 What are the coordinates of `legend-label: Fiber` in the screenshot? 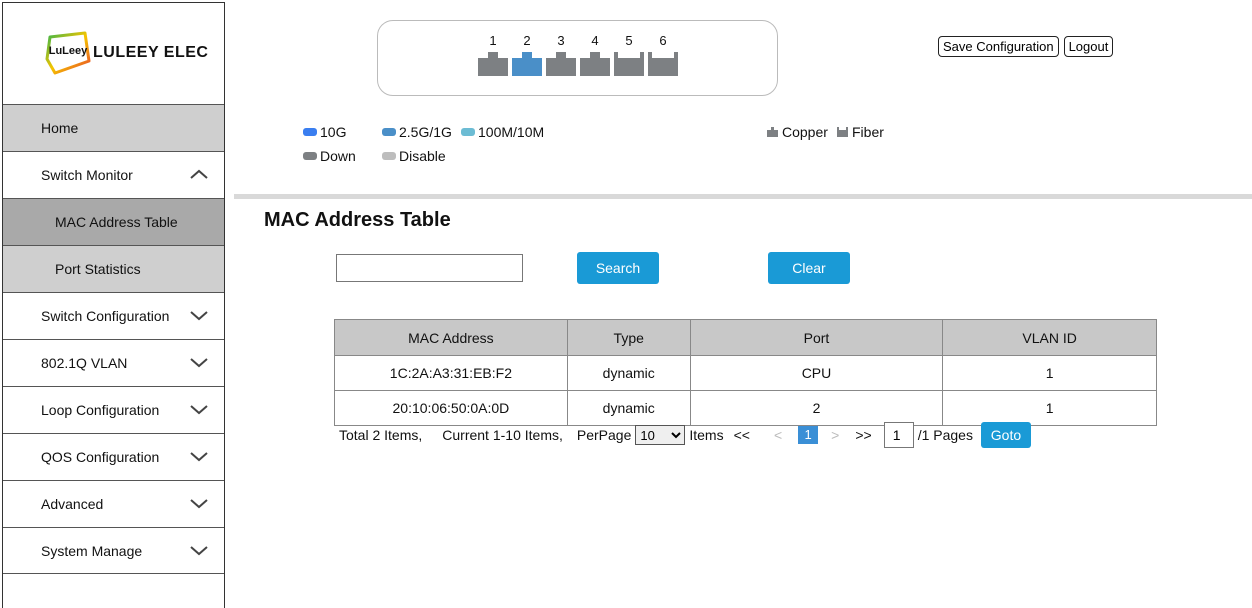 It's located at (868, 132).